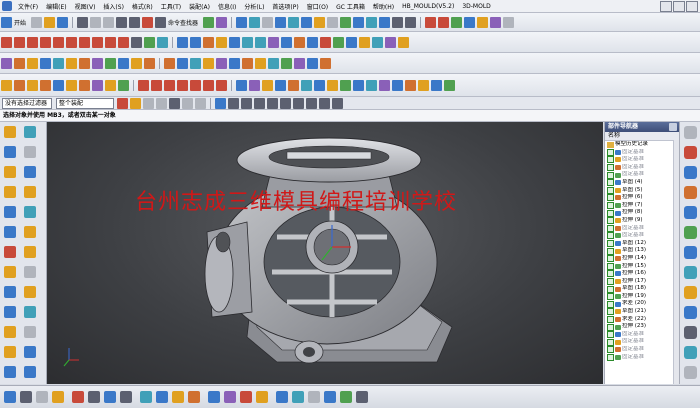  I want to click on menu-assemblies: 装配(A), so click(199, 6).